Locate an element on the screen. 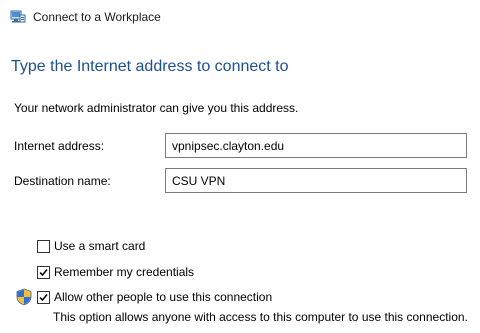 The height and width of the screenshot is (333, 480). uac-shield-icon is located at coordinates (24, 297).